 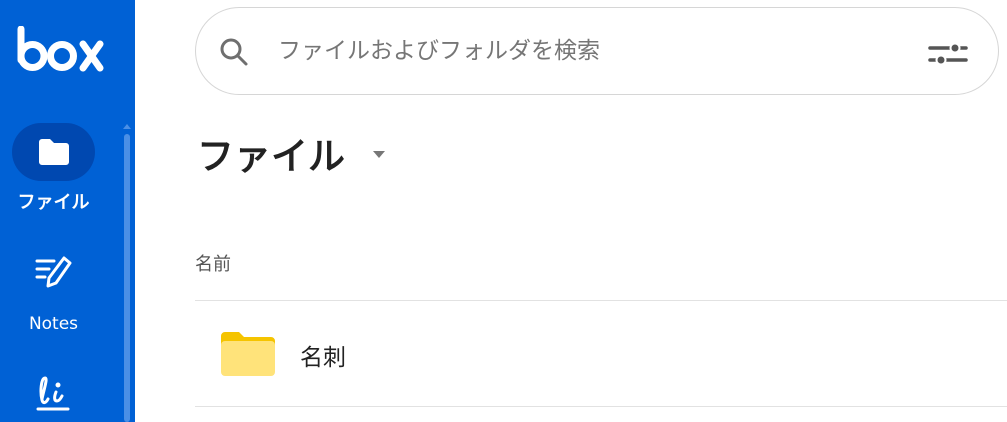 I want to click on filter-settings-icon, so click(x=948, y=54).